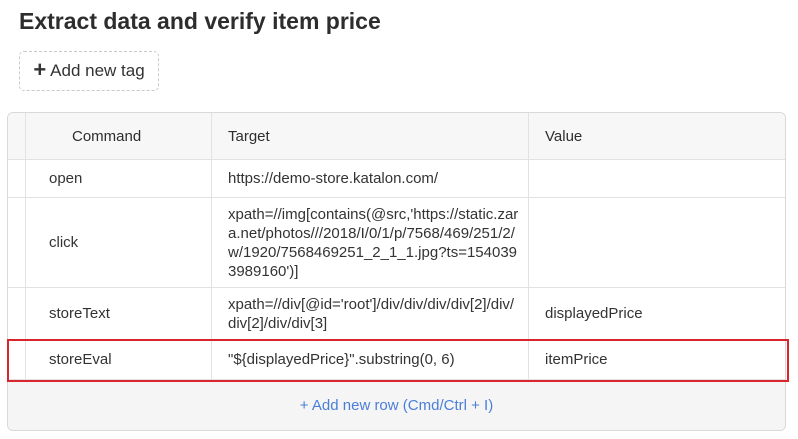 The image size is (798, 439). Describe the element at coordinates (119, 178) in the screenshot. I see `cell-command: open` at that location.